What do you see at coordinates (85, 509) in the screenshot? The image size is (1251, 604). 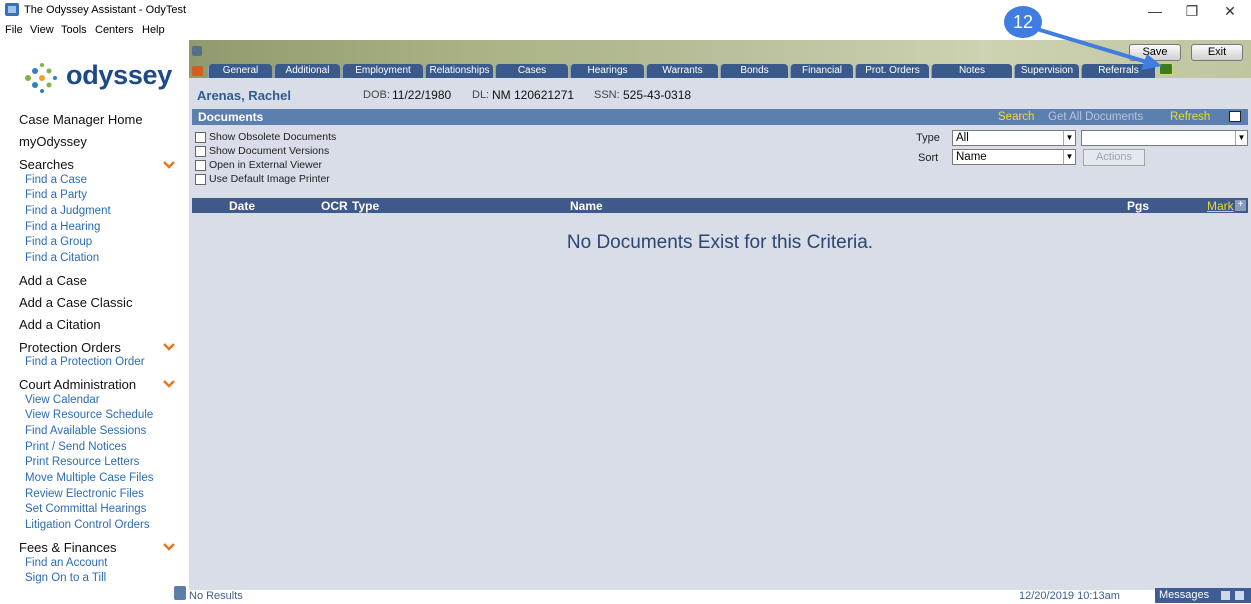 I see `sidebar-link-set-committal-hearings: Set Committal Hearings` at bounding box center [85, 509].